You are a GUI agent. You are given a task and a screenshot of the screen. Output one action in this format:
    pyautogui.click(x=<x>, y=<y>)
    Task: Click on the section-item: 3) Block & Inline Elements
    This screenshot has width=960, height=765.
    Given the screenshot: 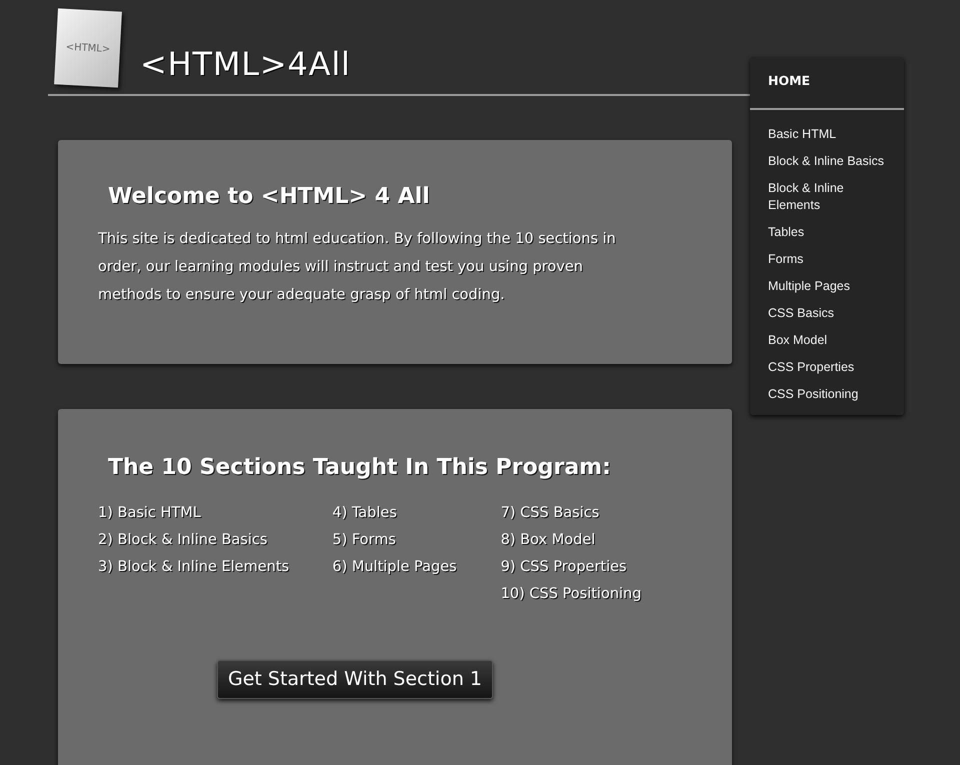 What is the action you would take?
    pyautogui.click(x=194, y=567)
    